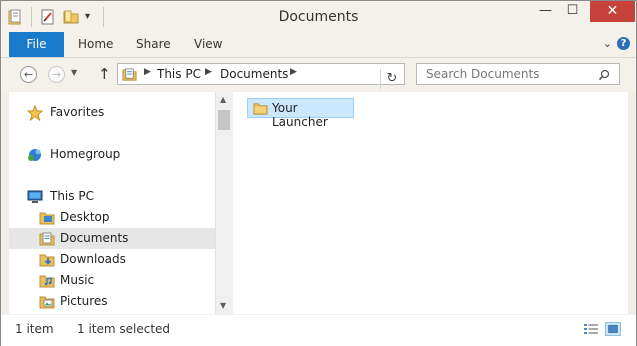 The height and width of the screenshot is (346, 637). I want to click on scroll-up-icon: ▲, so click(223, 99).